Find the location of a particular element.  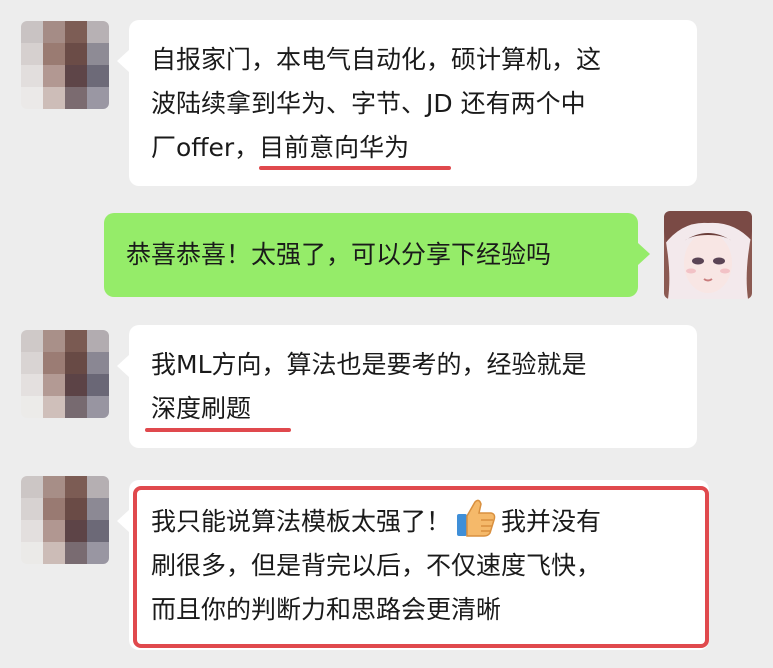

message-text: 波陆续拿到华为、字节、JD 还有两个中 is located at coordinates (368, 103).